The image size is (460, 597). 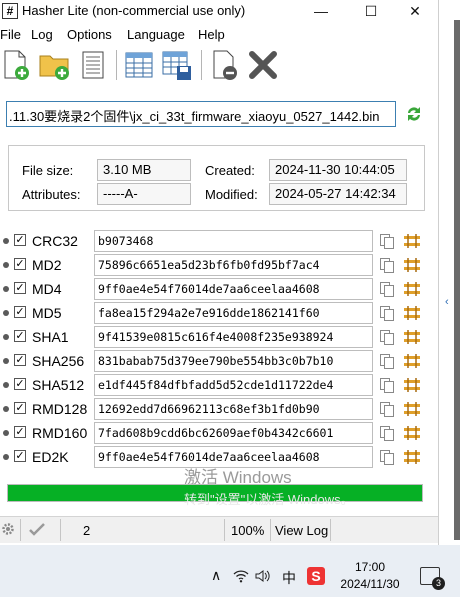 I want to click on created-label: Created:, so click(x=230, y=170).